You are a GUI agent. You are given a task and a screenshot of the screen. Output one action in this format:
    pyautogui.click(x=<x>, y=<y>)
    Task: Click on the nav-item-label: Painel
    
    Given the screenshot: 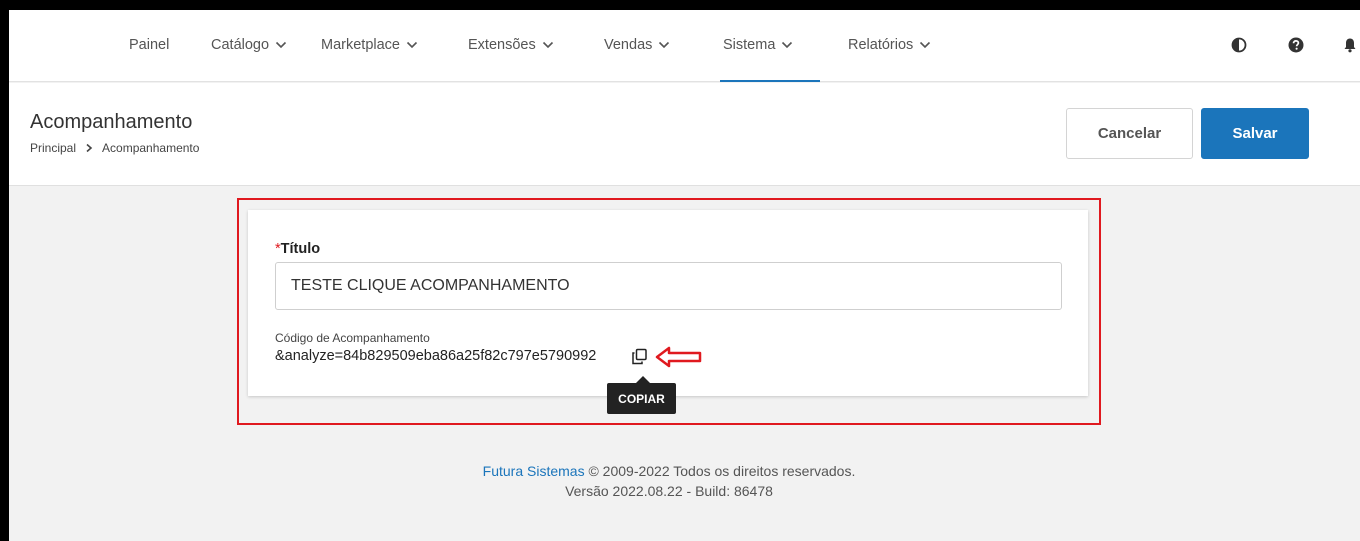 What is the action you would take?
    pyautogui.click(x=149, y=45)
    